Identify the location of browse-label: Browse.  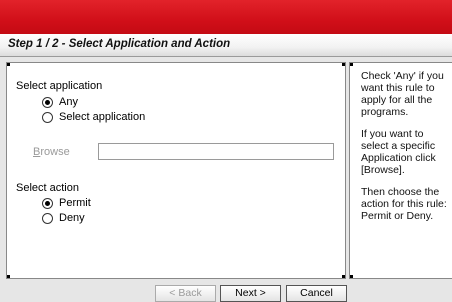
(51, 152).